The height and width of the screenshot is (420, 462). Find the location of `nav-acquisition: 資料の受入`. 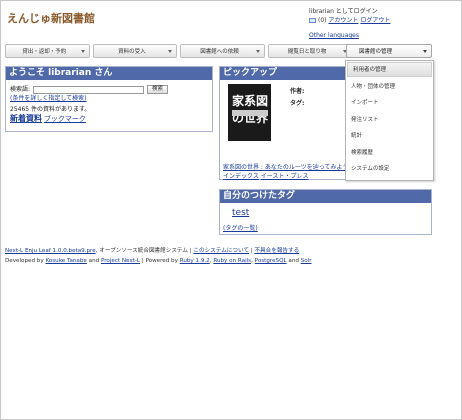

nav-acquisition: 資料の受入 is located at coordinates (135, 51).